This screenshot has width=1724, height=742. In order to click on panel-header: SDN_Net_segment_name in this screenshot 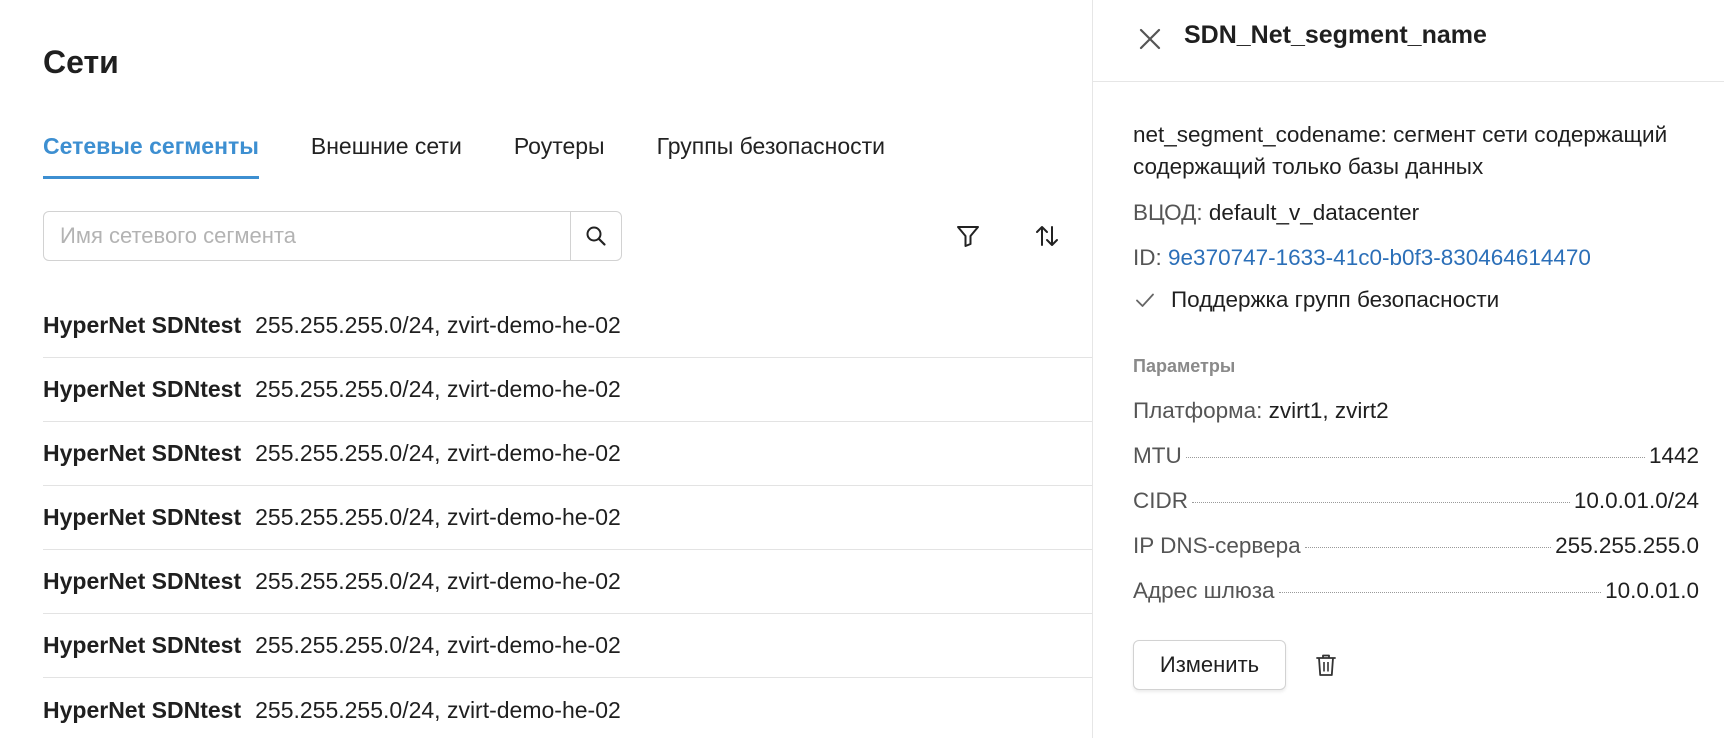, I will do `click(1408, 41)`.